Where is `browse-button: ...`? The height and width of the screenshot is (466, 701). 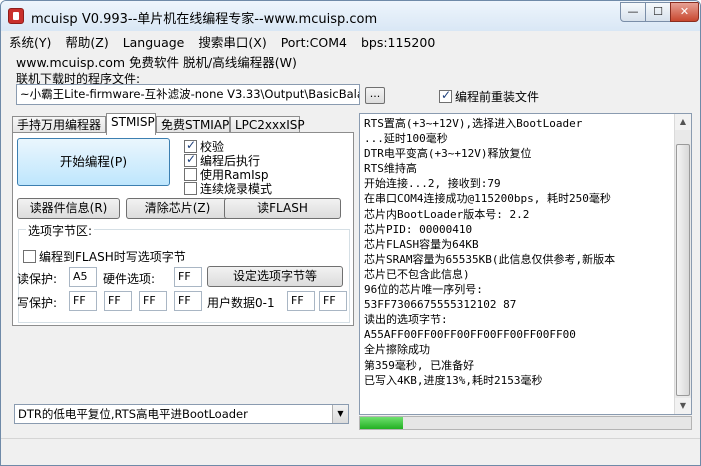 browse-button: ... is located at coordinates (375, 95).